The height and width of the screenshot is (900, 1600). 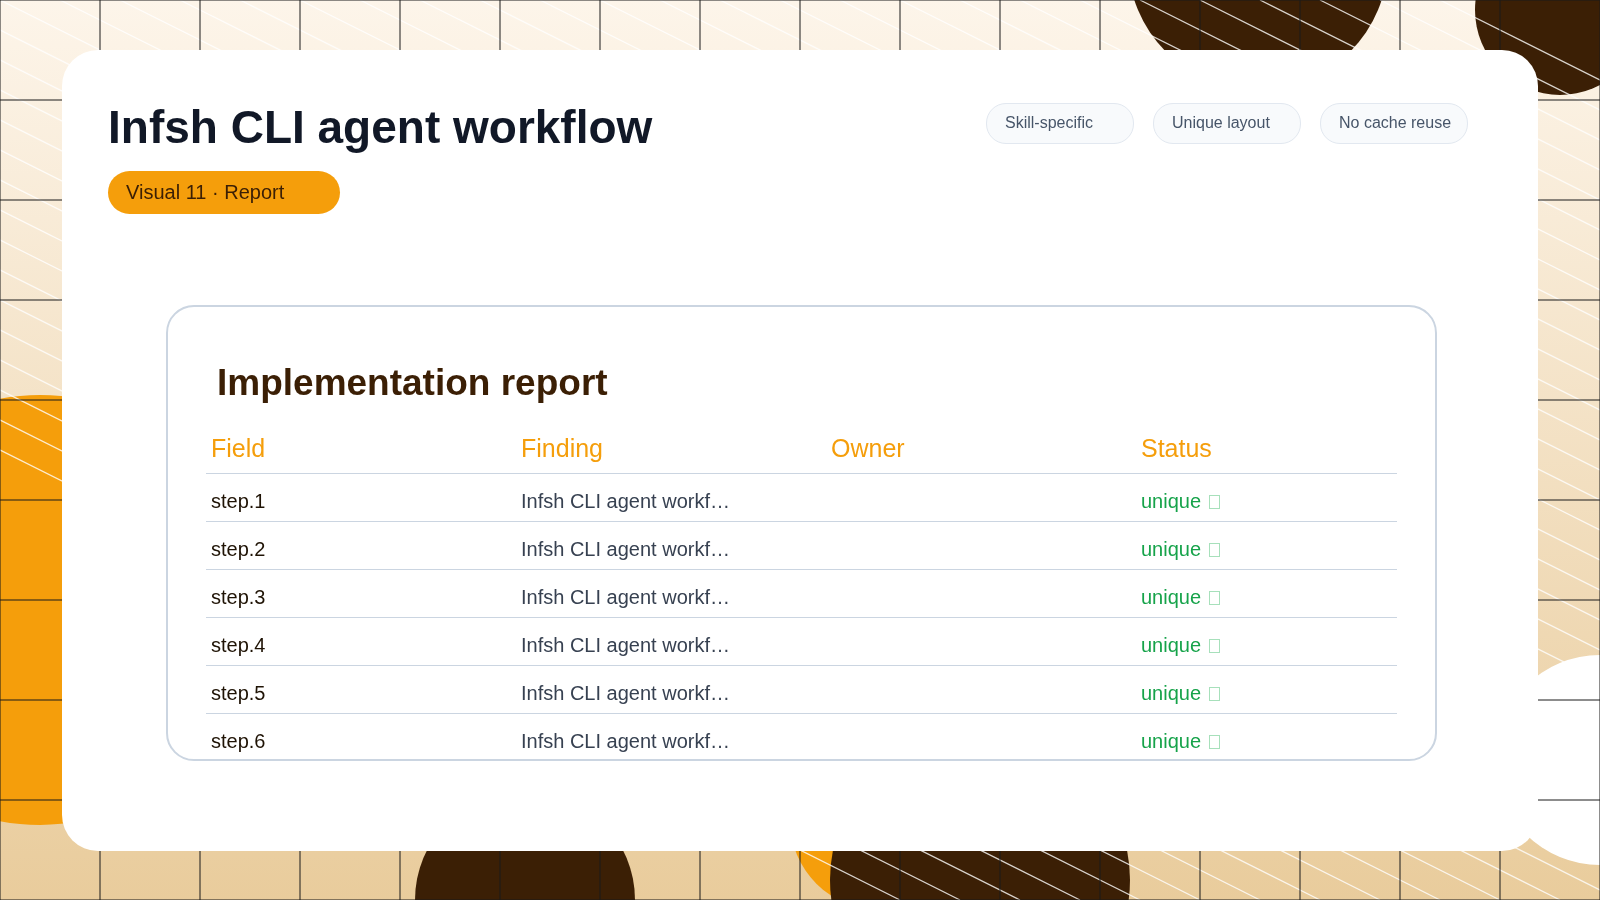 What do you see at coordinates (238, 741) in the screenshot?
I see `table-cell-text: step.6` at bounding box center [238, 741].